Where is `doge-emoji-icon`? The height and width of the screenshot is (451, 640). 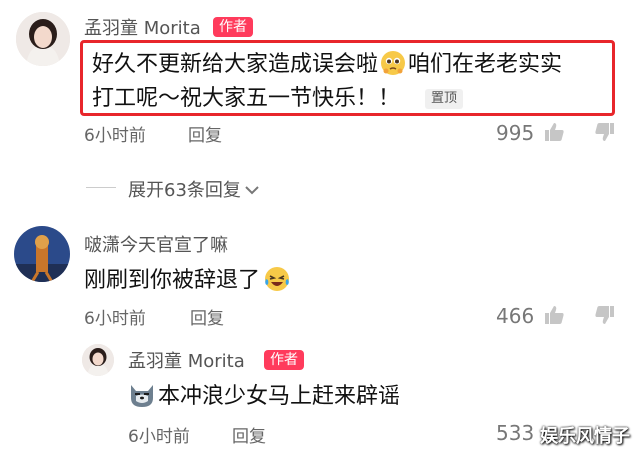
doge-emoji-icon is located at coordinates (142, 395).